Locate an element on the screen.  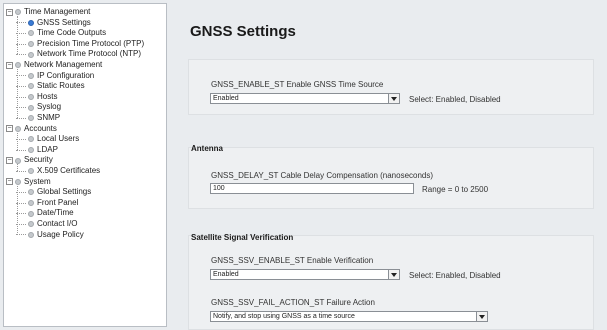
tree-item-syslog: Syslog is located at coordinates (38, 107).